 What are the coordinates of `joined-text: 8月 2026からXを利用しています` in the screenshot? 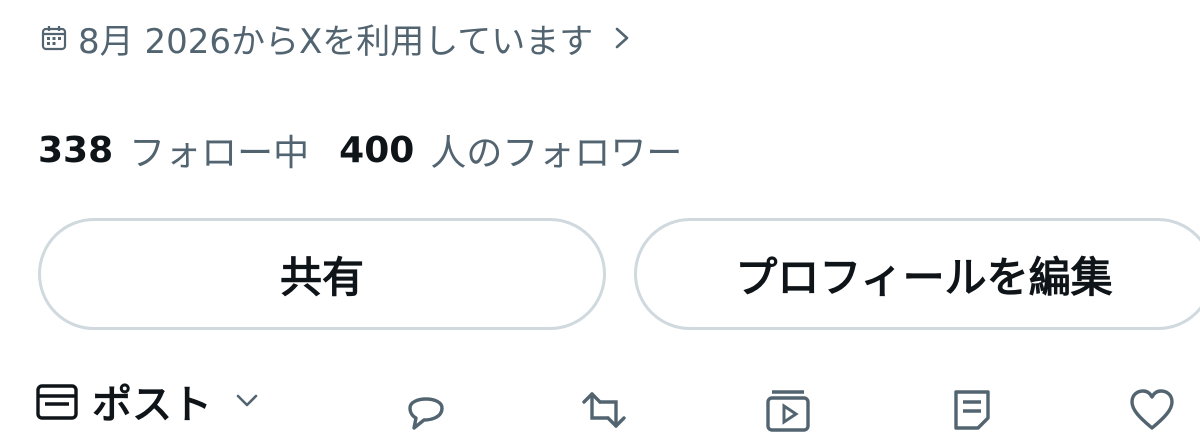 It's located at (336, 41).